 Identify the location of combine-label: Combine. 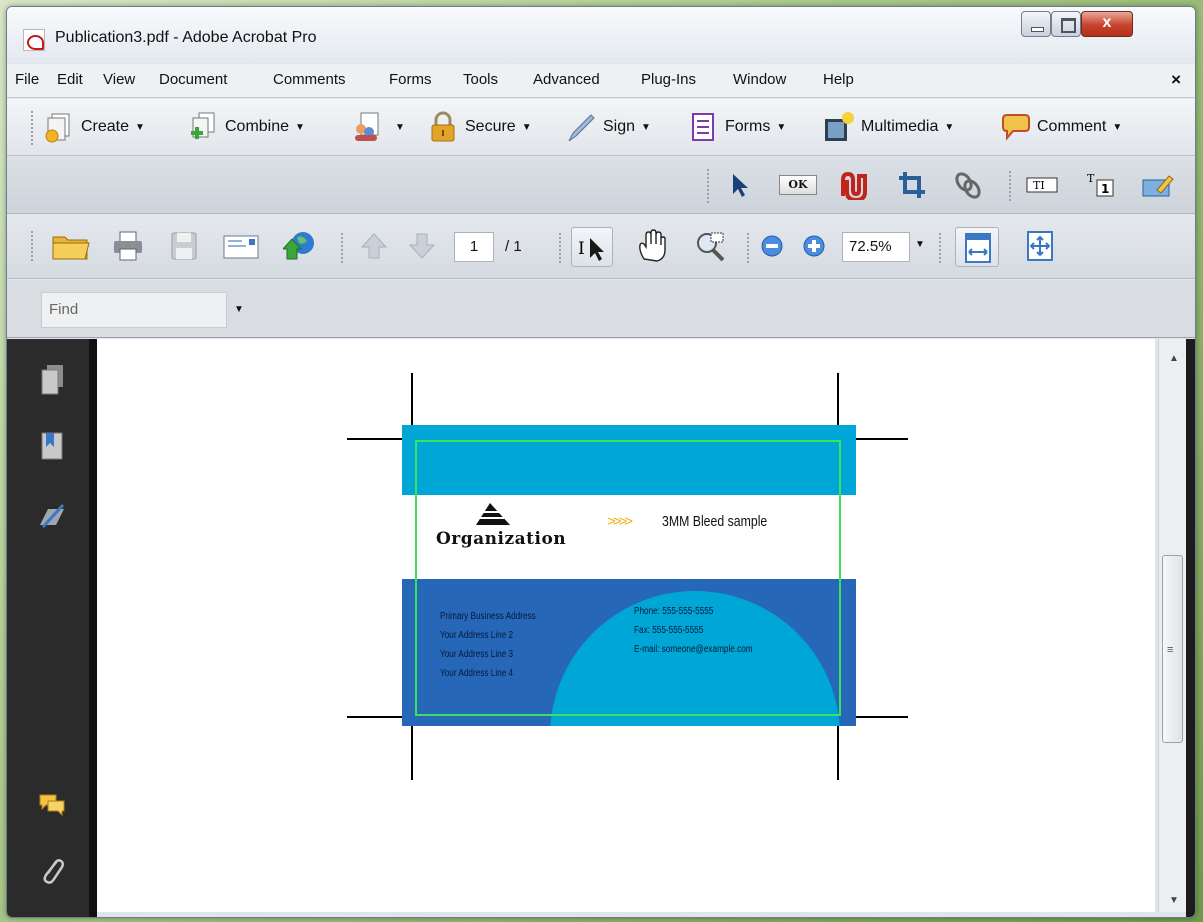
(257, 126).